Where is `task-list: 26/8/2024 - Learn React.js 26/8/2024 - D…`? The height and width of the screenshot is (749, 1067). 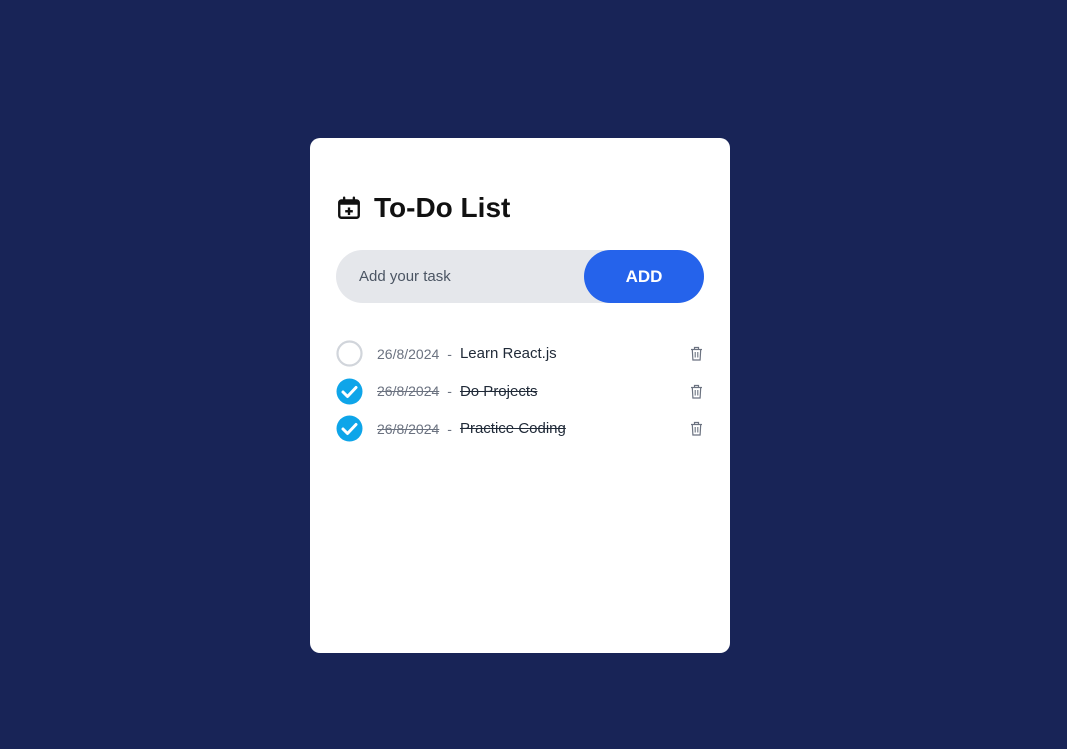
task-list: 26/8/2024 - Learn React.js 26/8/2024 - D… is located at coordinates (520, 391).